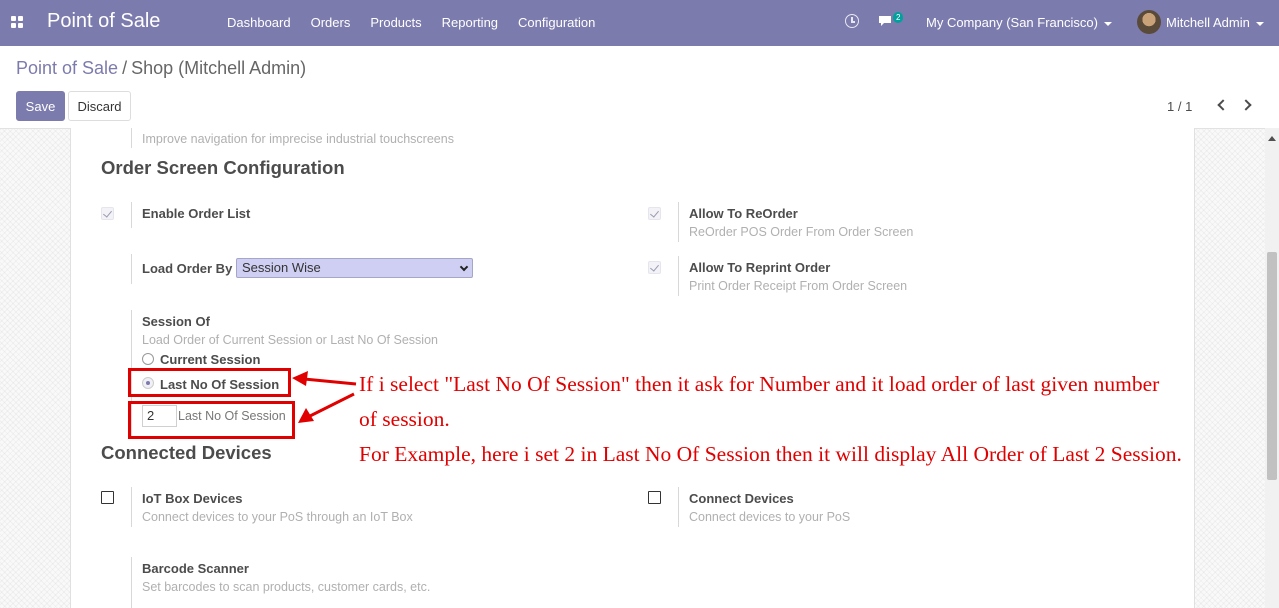  Describe the element at coordinates (107, 497) in the screenshot. I see `iot-box-checkbox` at that location.